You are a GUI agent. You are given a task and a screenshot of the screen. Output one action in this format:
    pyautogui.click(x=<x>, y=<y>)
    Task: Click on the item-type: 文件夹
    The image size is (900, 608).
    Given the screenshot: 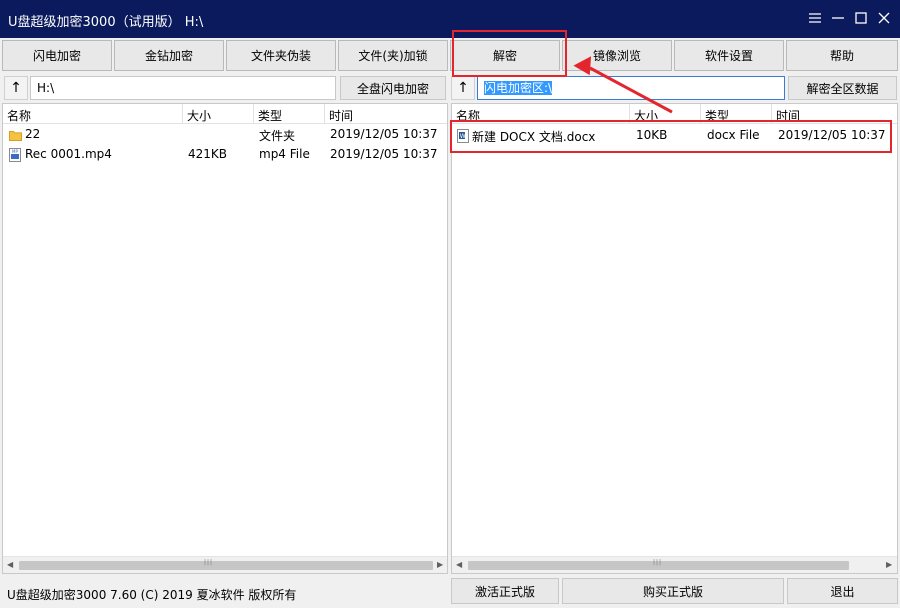 What is the action you would take?
    pyautogui.click(x=277, y=136)
    